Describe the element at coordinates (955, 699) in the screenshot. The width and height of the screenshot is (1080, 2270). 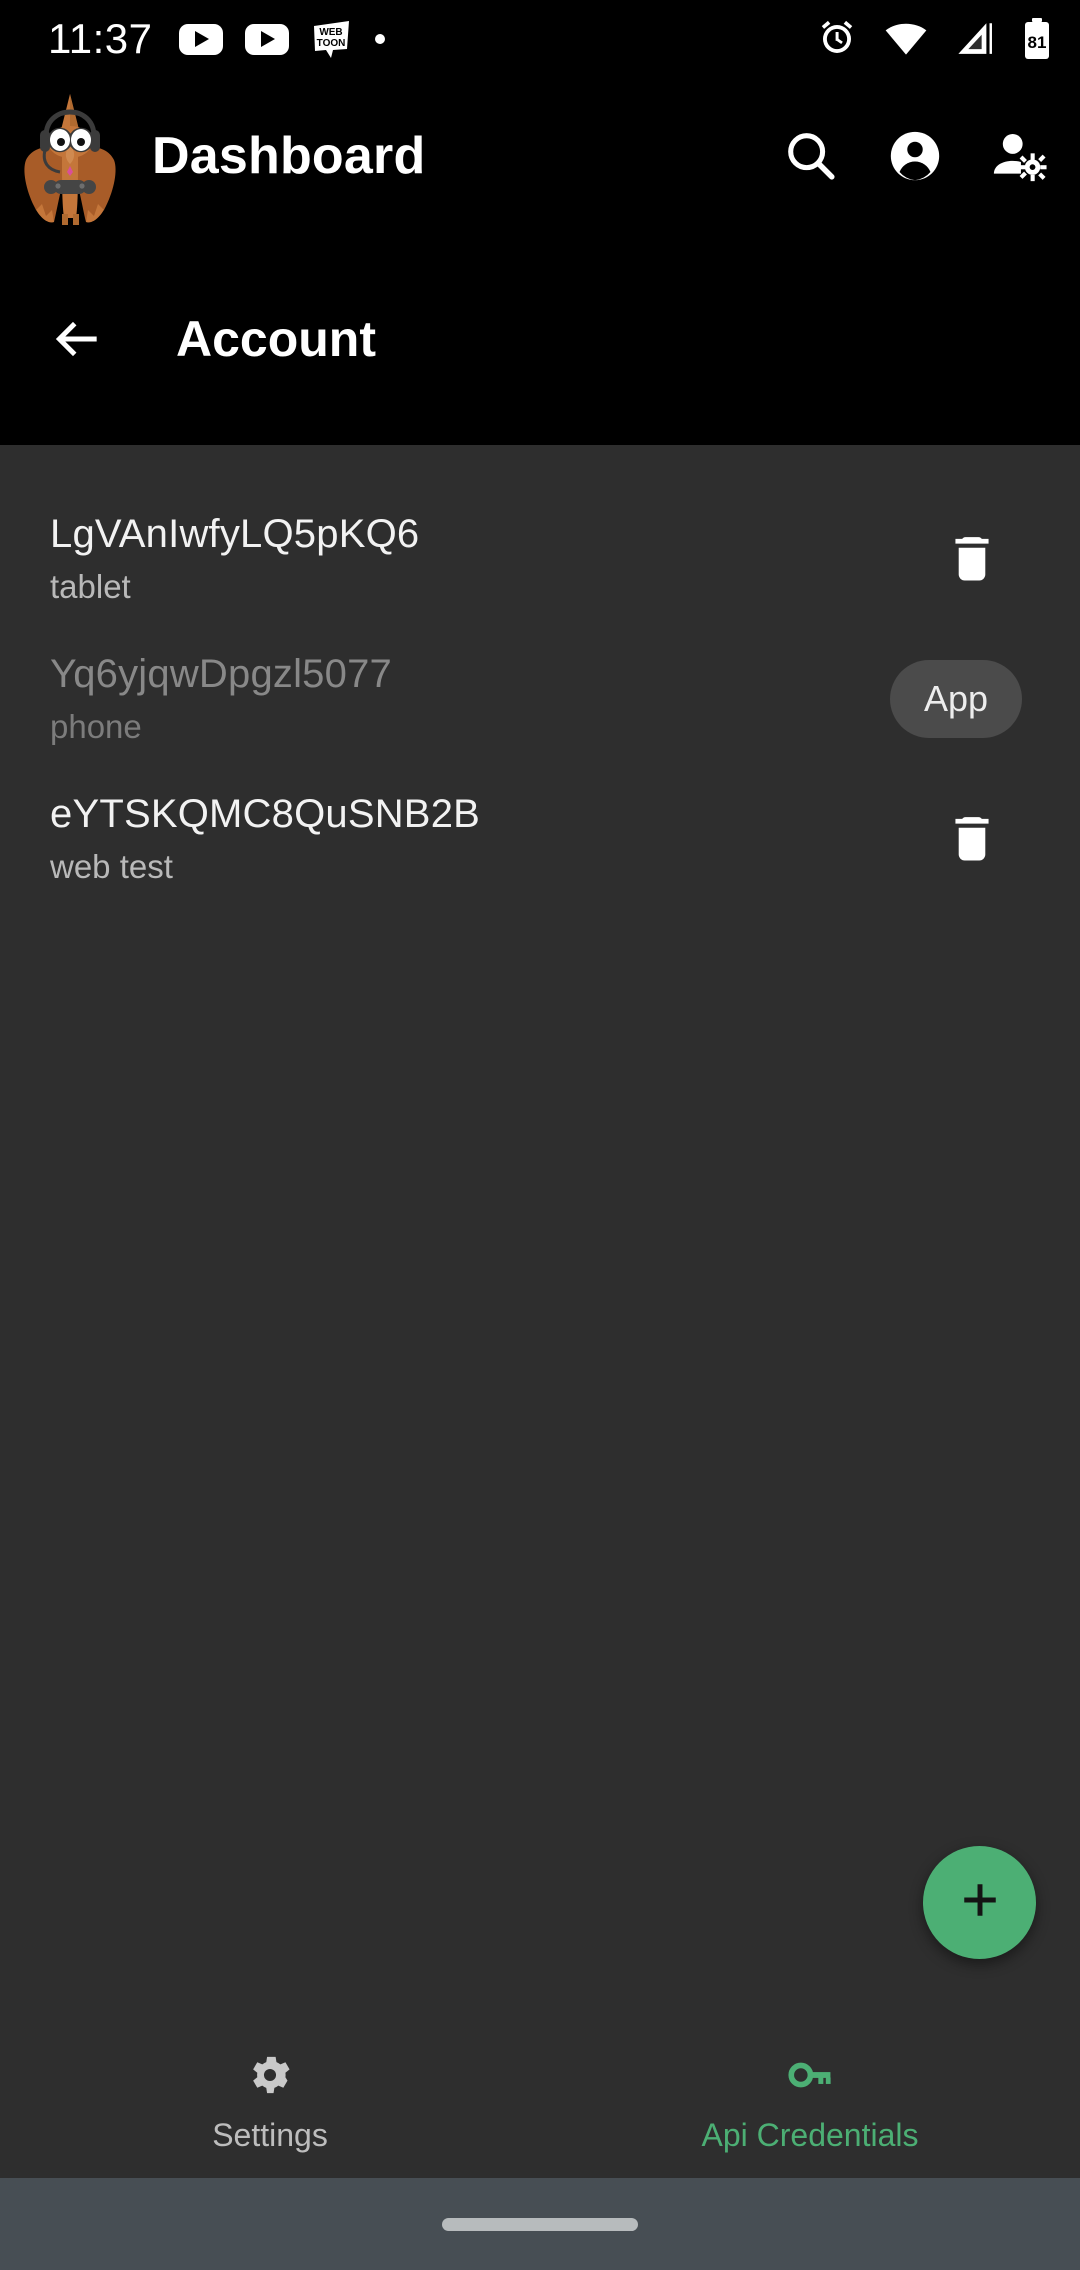
I see `status-badge: App` at that location.